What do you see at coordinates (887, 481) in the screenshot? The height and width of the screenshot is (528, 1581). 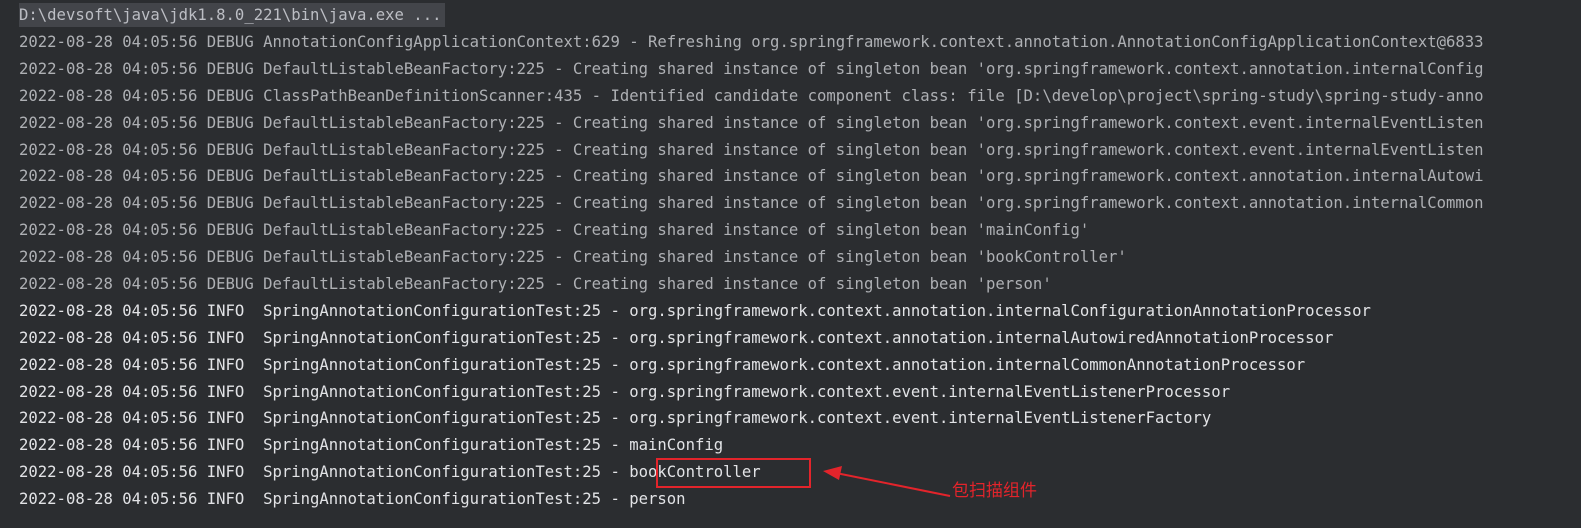 I see `annotation-arrow` at bounding box center [887, 481].